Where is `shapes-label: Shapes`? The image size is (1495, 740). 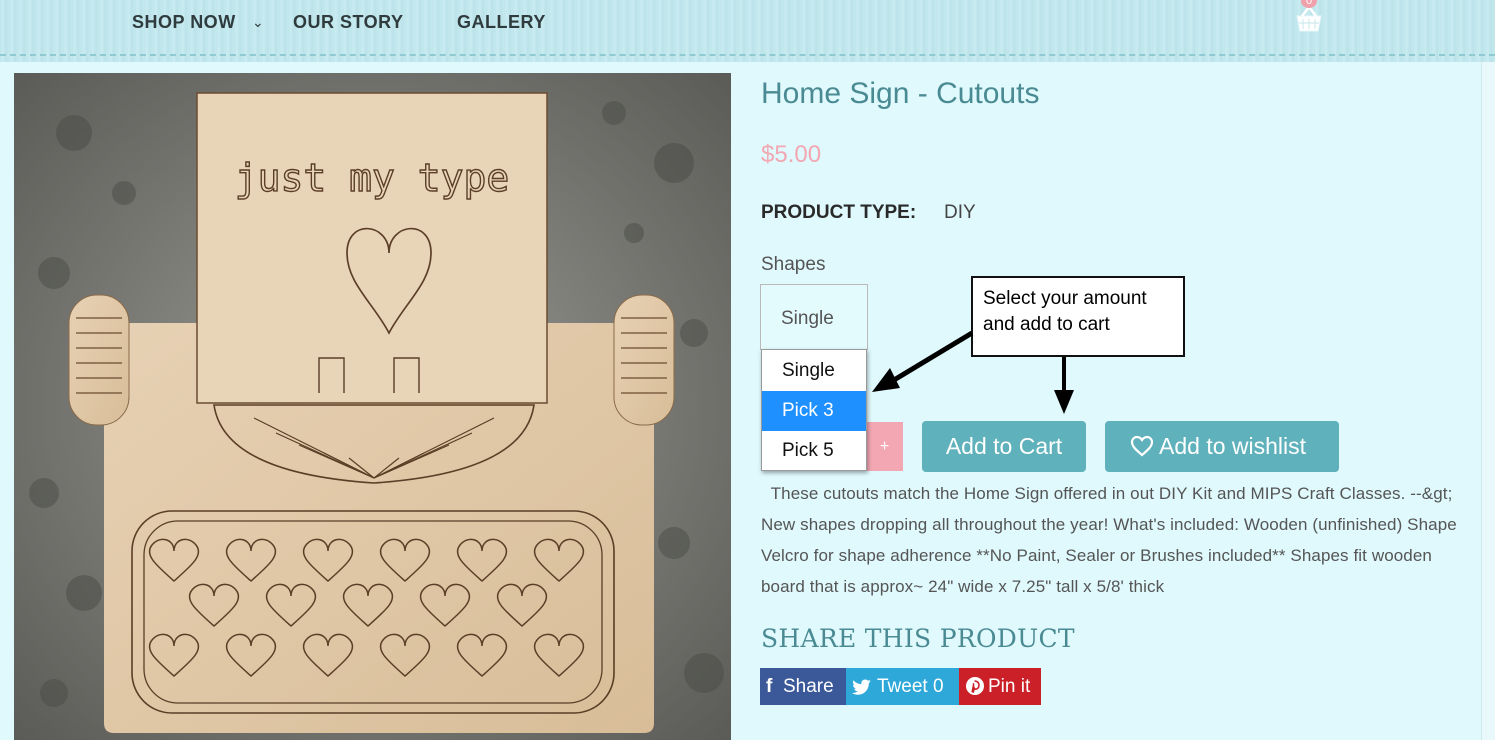
shapes-label: Shapes is located at coordinates (793, 264).